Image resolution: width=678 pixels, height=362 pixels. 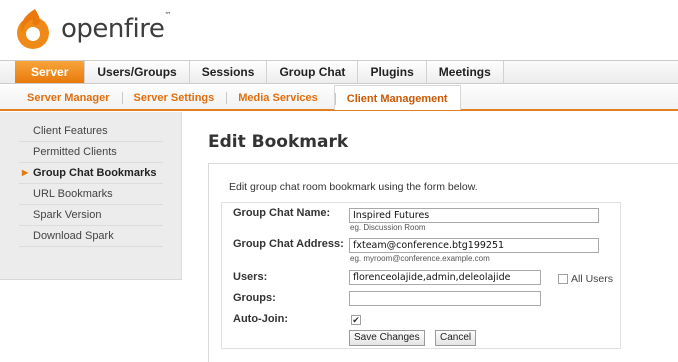 I want to click on sidebar-item-group-chat-bookmarks: ▶ Group Chat Bookmarks, so click(x=91, y=173).